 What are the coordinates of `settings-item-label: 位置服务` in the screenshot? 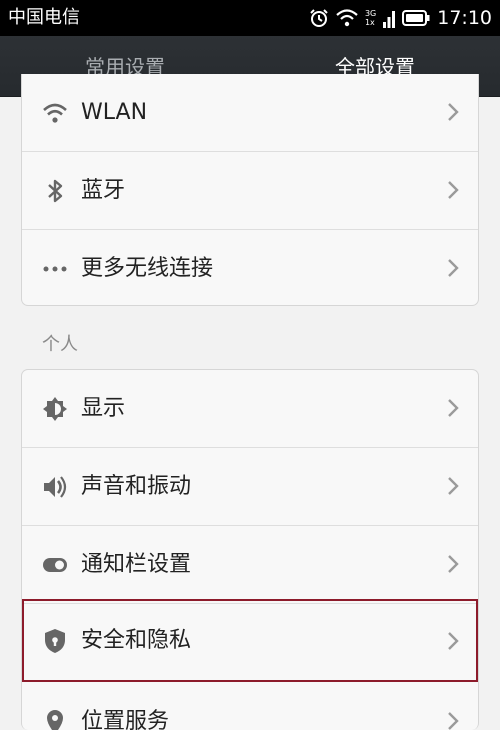 It's located at (125, 719).